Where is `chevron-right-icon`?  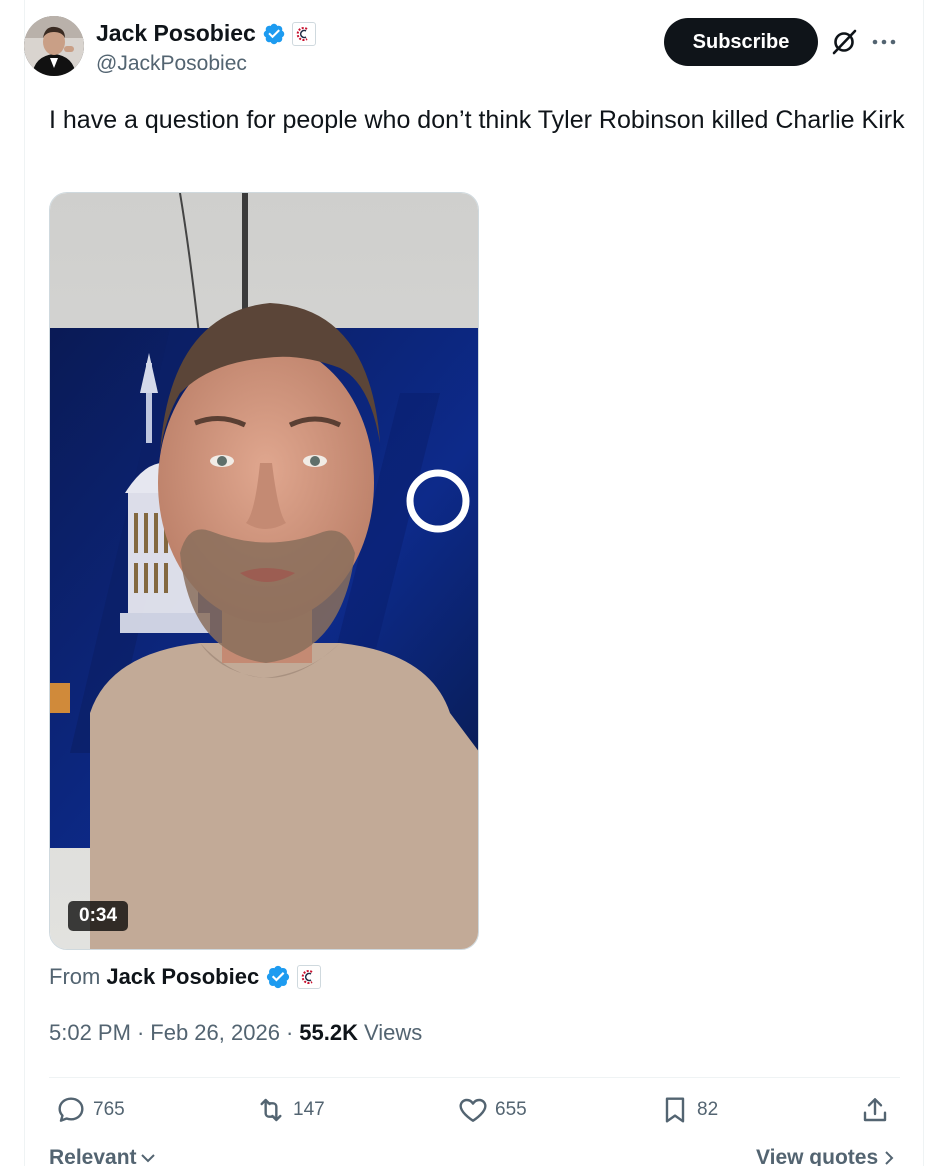 chevron-right-icon is located at coordinates (889, 1158).